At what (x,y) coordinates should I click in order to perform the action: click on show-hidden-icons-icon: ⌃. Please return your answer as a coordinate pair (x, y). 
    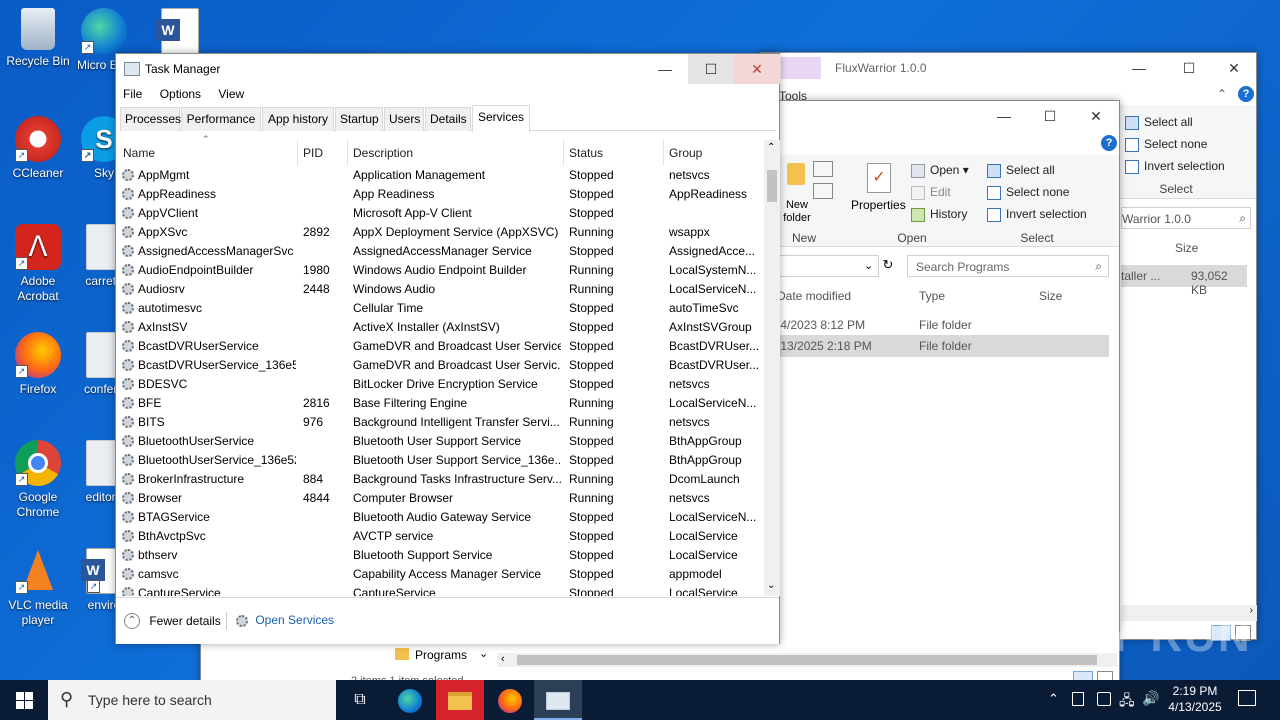
    Looking at the image, I should click on (1053, 699).